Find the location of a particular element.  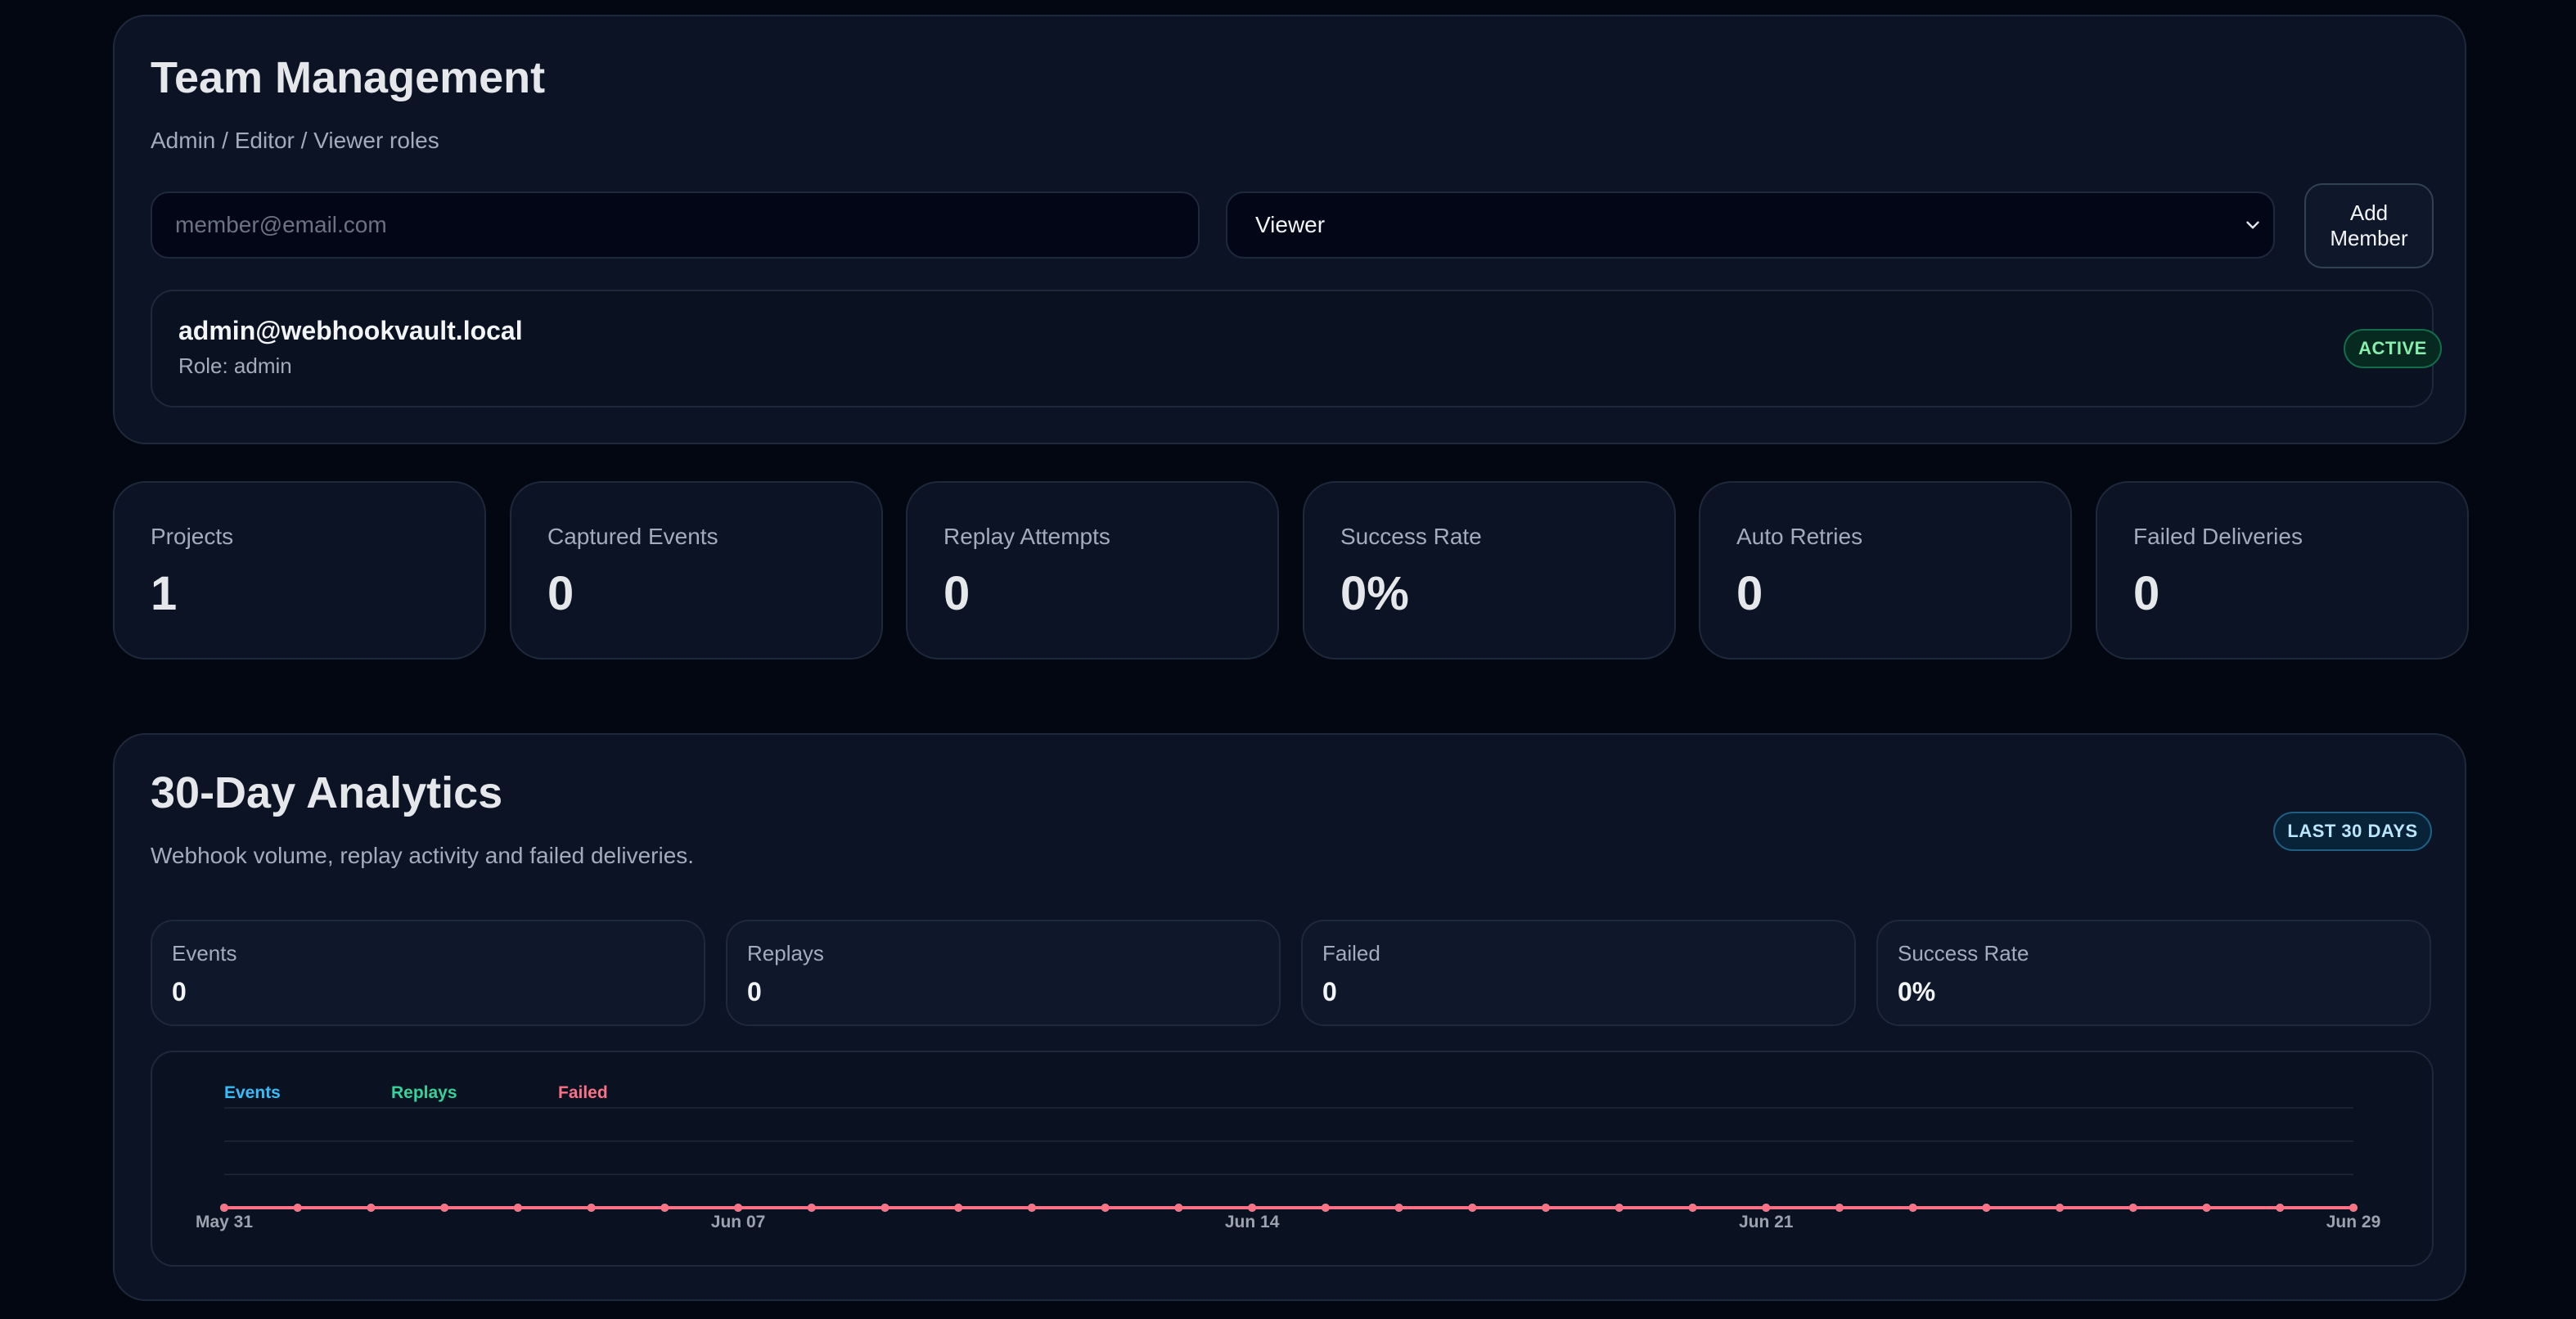

summary-label: Replays is located at coordinates (785, 953).